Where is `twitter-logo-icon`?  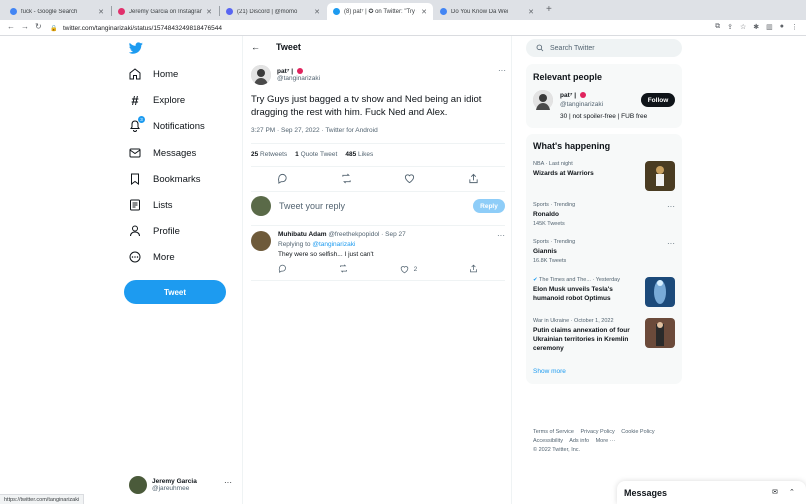
twitter-logo-icon is located at coordinates (136, 48).